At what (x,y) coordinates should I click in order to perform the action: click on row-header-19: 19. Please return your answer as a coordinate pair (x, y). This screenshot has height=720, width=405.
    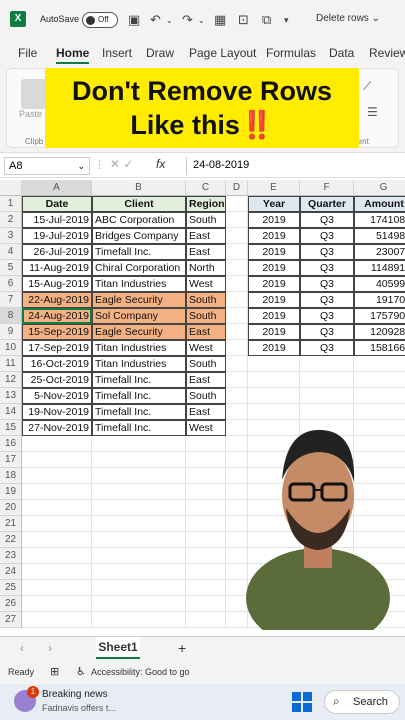
    Looking at the image, I should click on (11, 492).